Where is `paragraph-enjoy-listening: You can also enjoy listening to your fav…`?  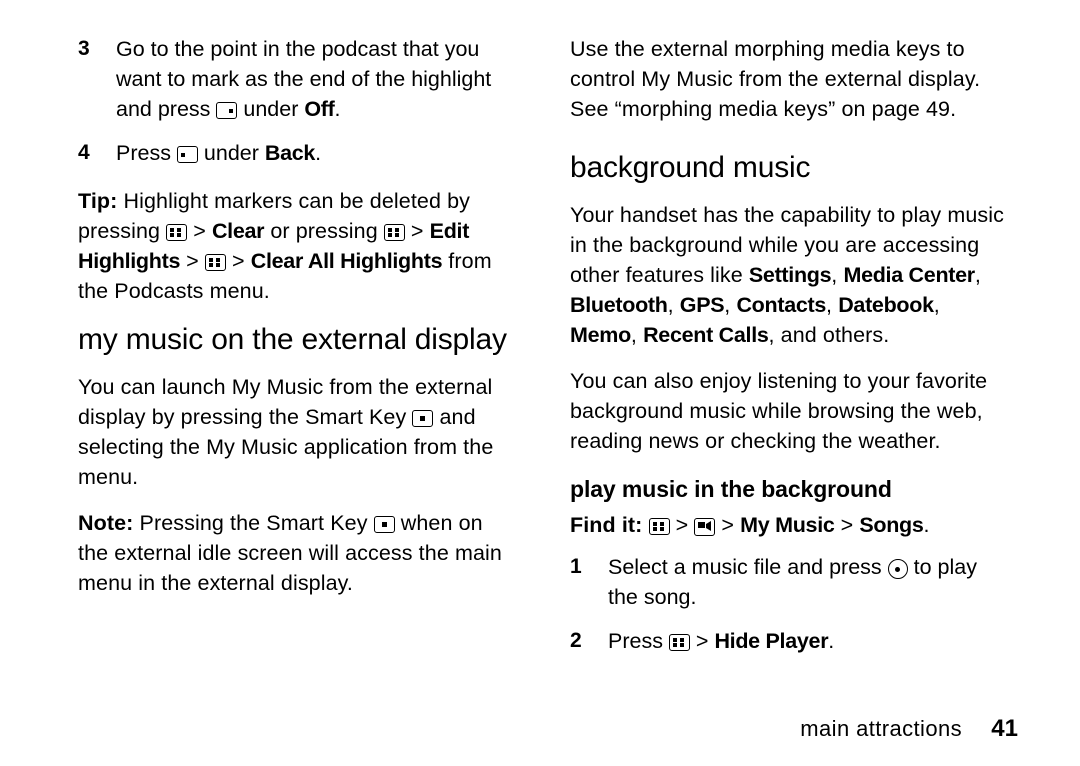 paragraph-enjoy-listening: You can also enjoy listening to your fav… is located at coordinates (779, 411).